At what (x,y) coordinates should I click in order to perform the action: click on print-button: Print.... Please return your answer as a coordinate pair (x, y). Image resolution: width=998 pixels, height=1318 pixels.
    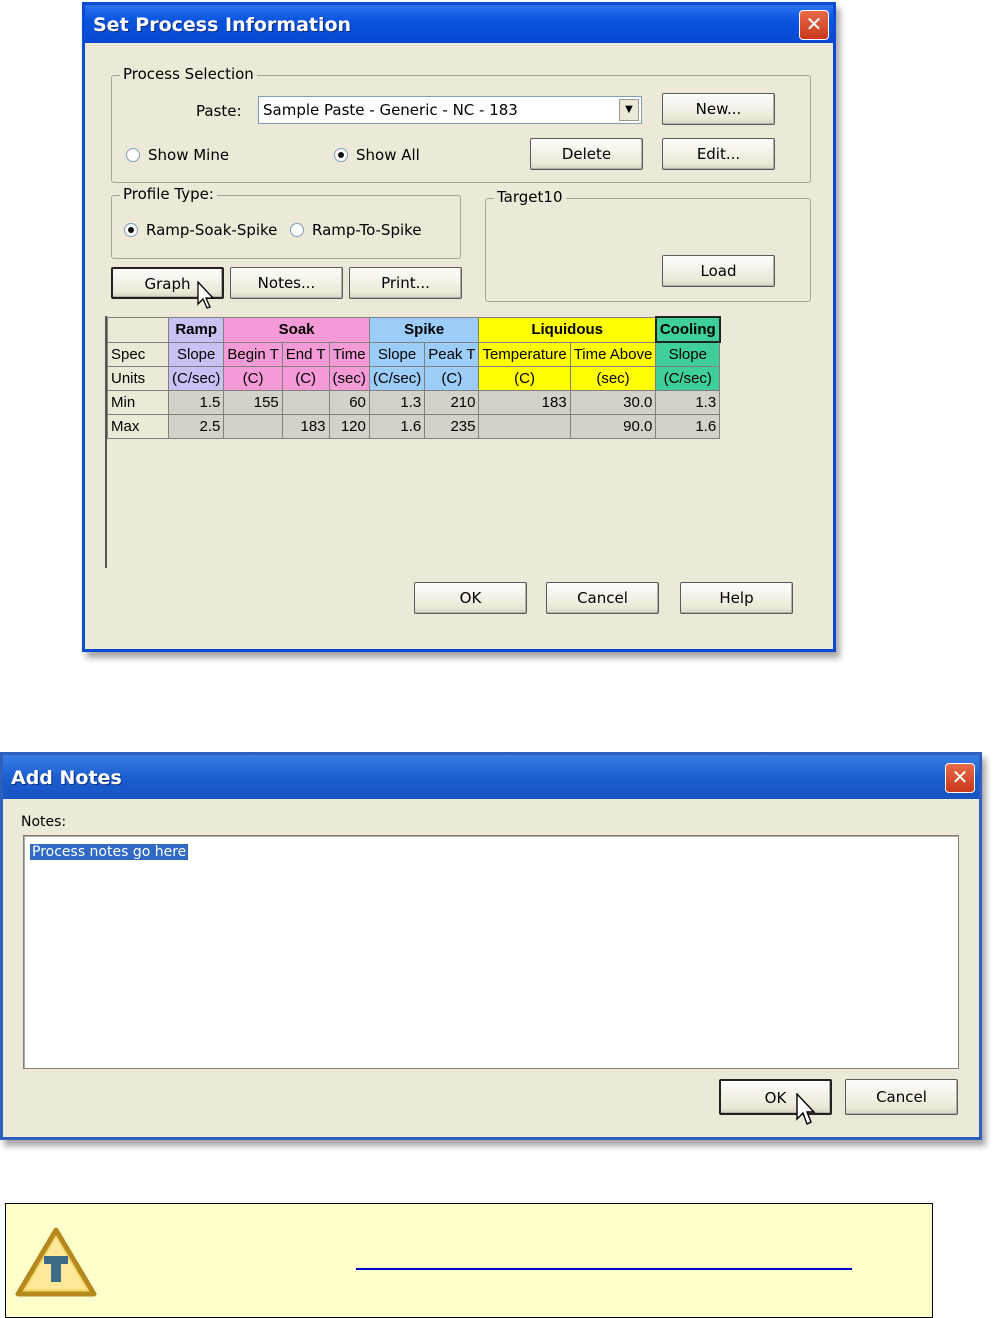
    Looking at the image, I should click on (405, 283).